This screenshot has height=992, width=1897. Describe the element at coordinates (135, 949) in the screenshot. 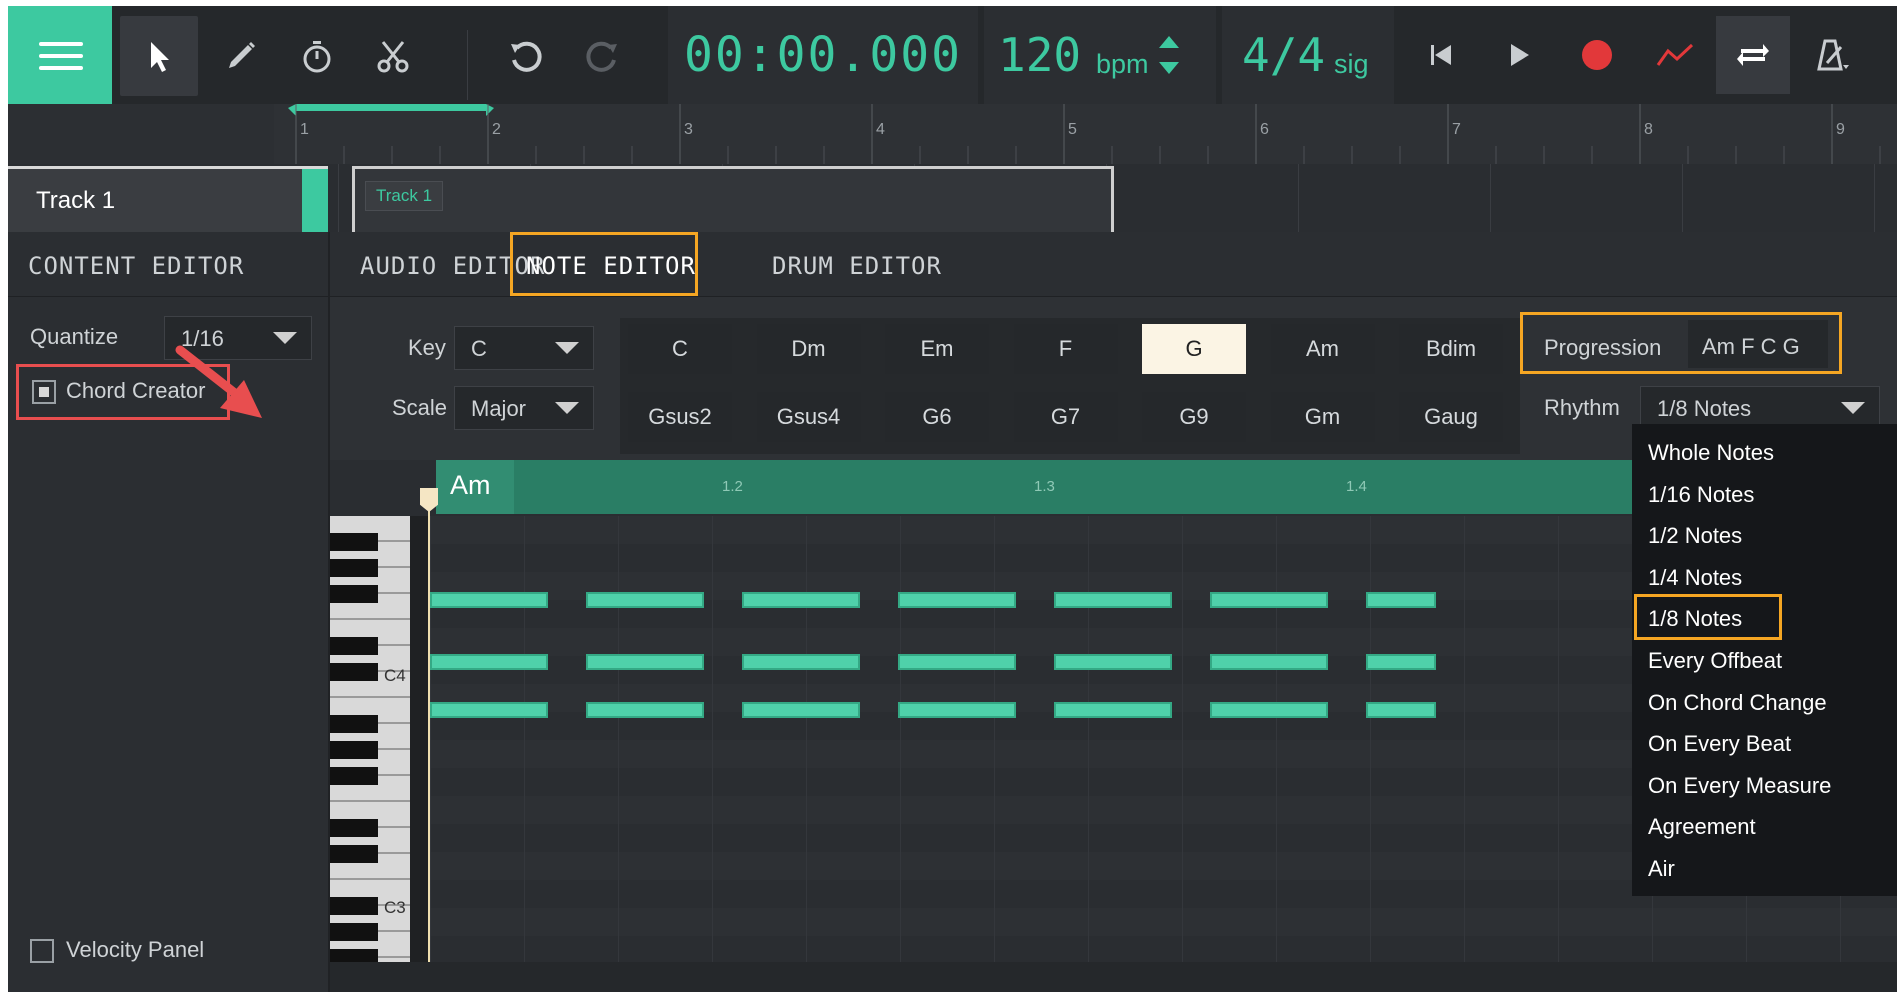

I see `velocity-panel-label: Velocity Panel` at that location.